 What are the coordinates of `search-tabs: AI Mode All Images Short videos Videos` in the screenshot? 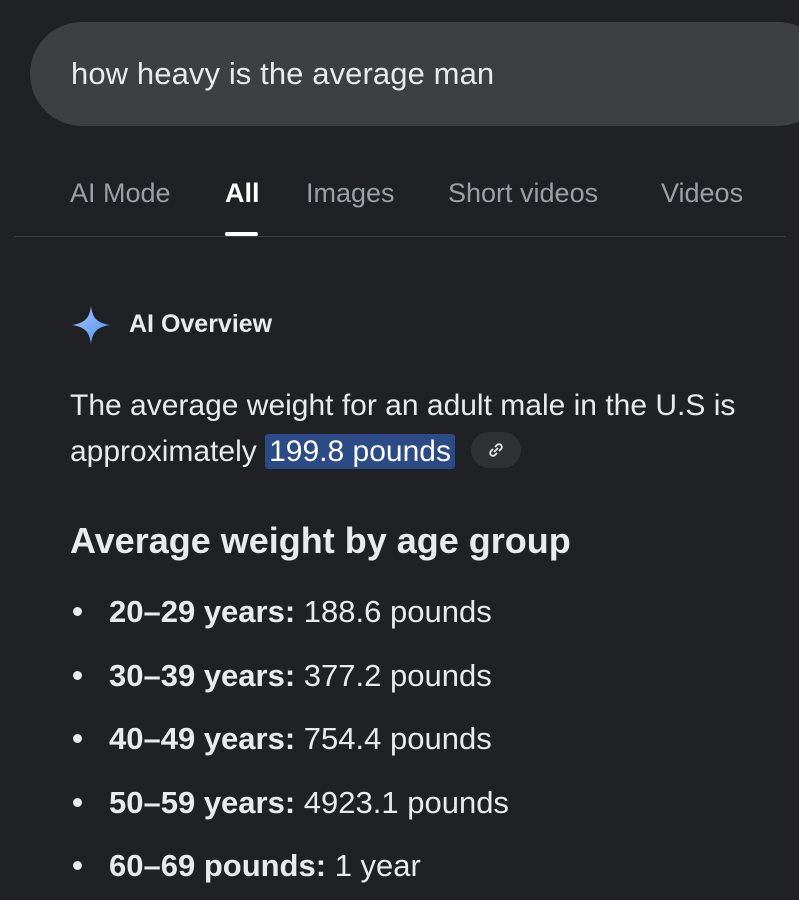 It's located at (399, 199).